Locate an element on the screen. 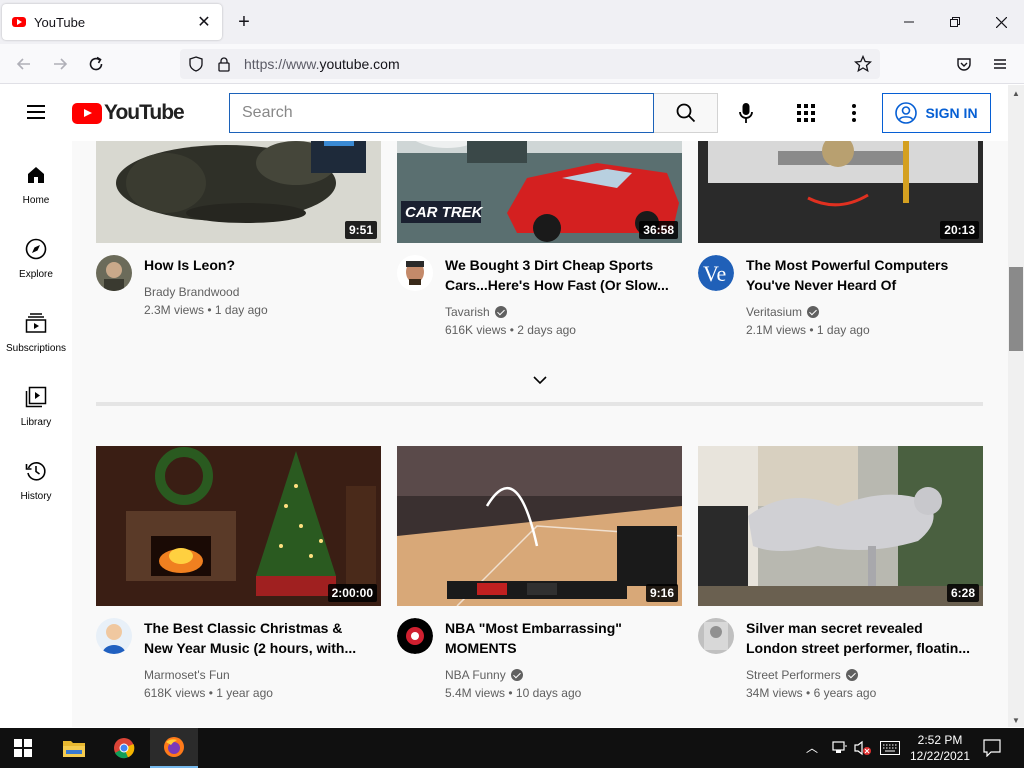  search-box is located at coordinates (441, 113).